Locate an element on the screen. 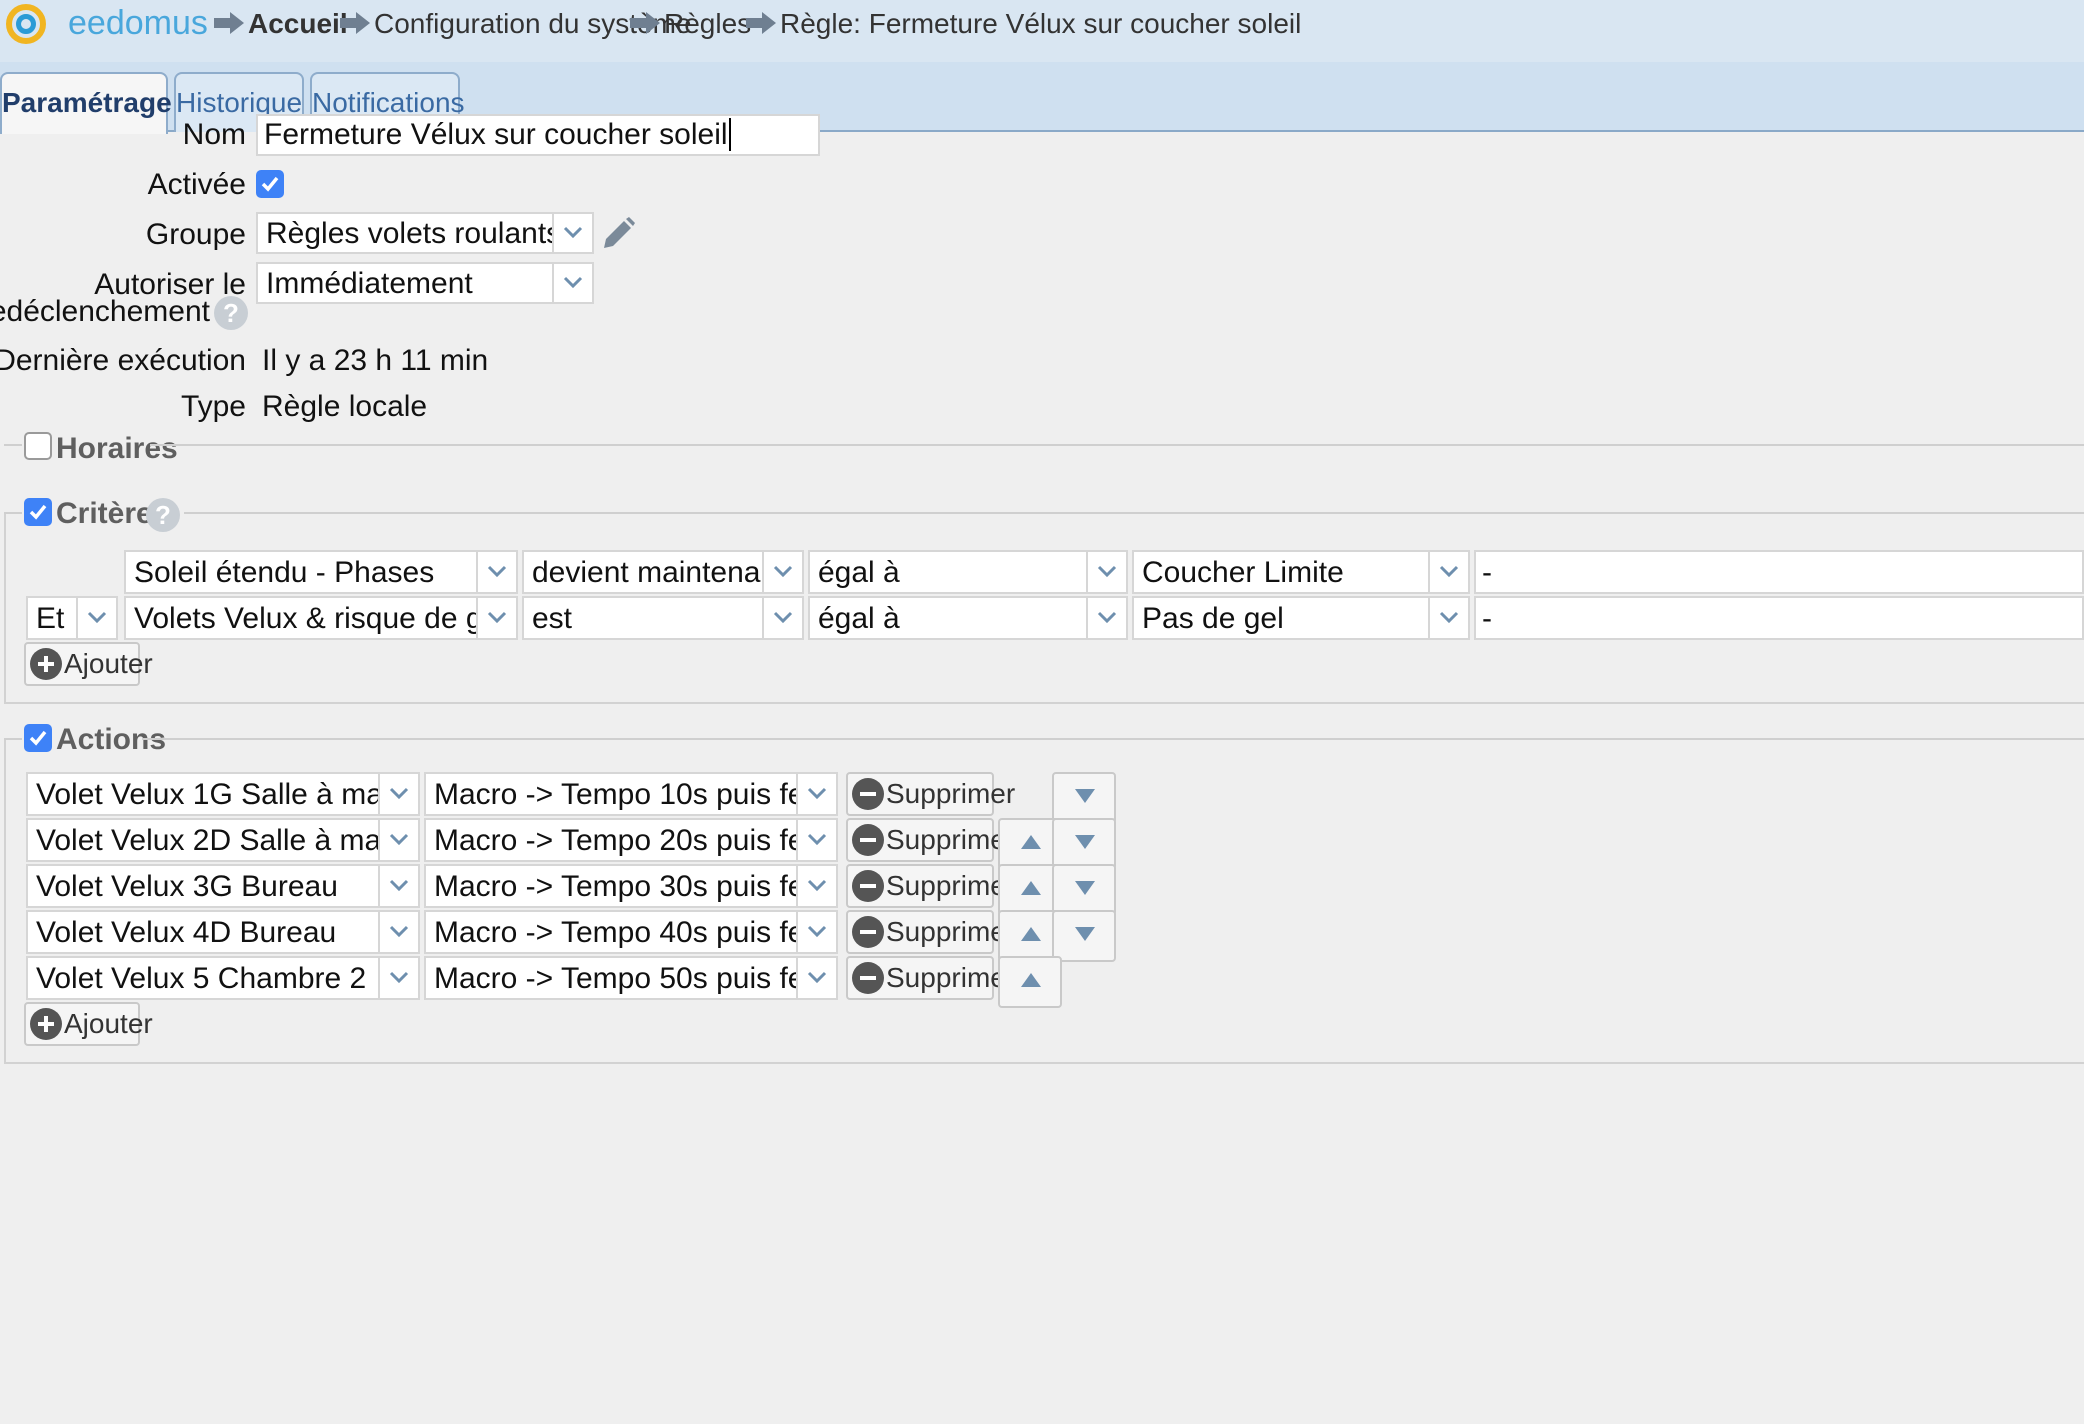 The width and height of the screenshot is (2084, 1424). move-up-button is located at coordinates (1030, 982).